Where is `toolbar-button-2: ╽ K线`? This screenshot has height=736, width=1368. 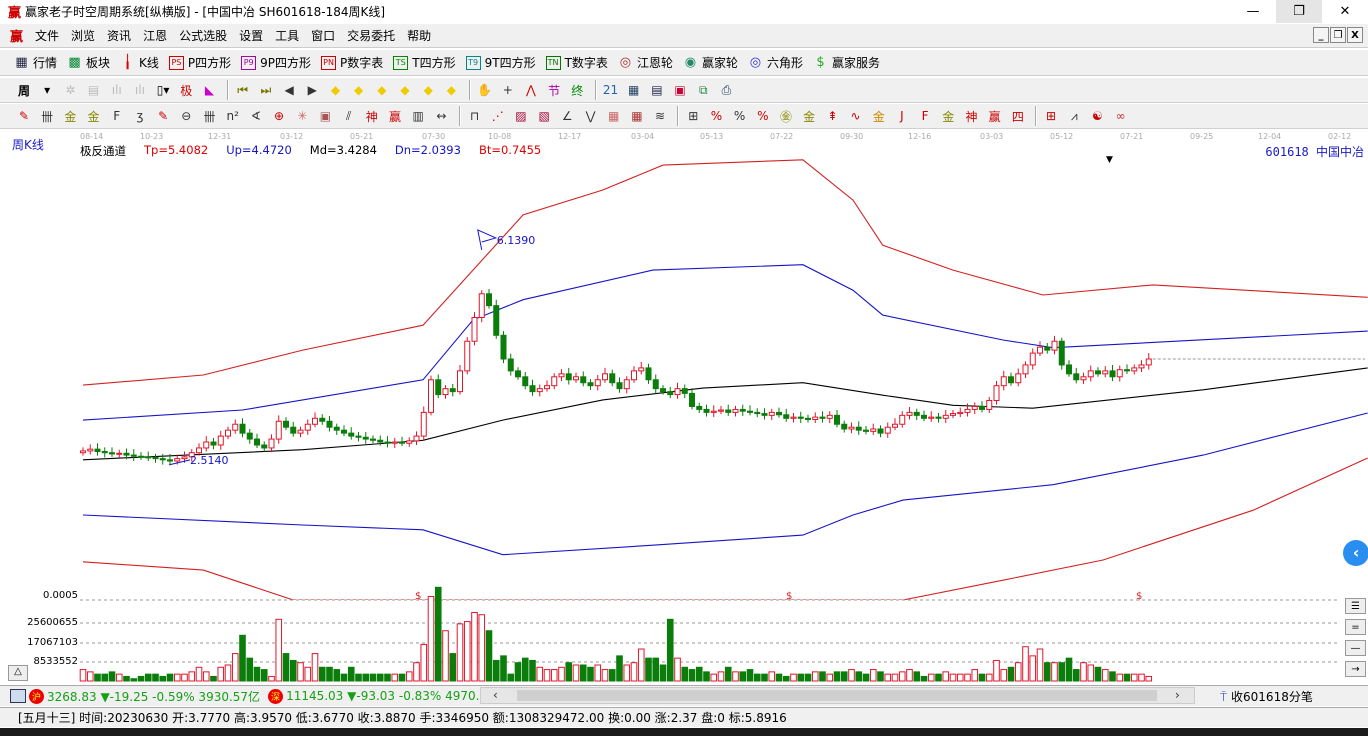 toolbar-button-2: ╽ K线 is located at coordinates (139, 62).